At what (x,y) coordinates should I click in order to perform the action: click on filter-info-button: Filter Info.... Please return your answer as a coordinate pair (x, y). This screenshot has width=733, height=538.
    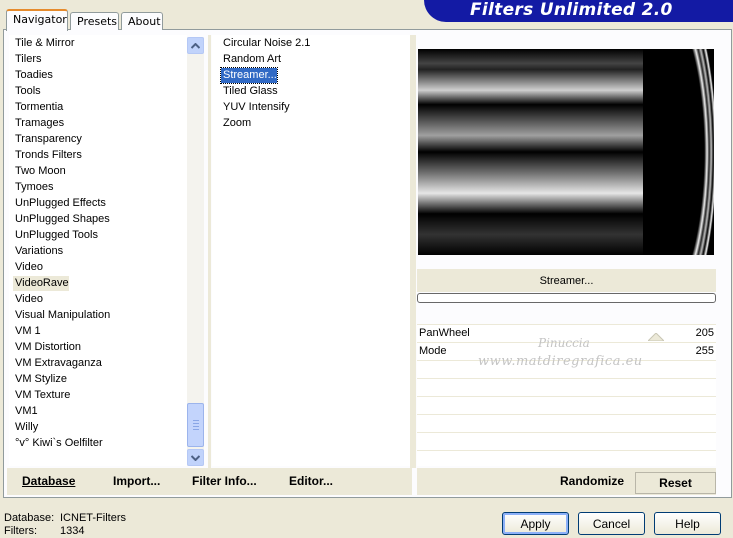
    Looking at the image, I should click on (224, 481).